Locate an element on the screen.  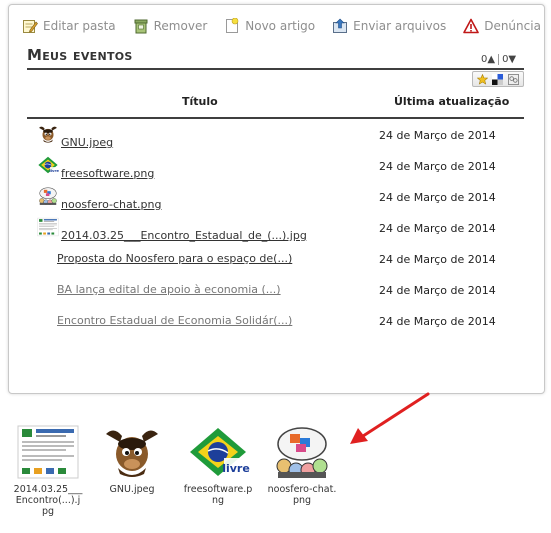
share-links-icon is located at coordinates (513, 79).